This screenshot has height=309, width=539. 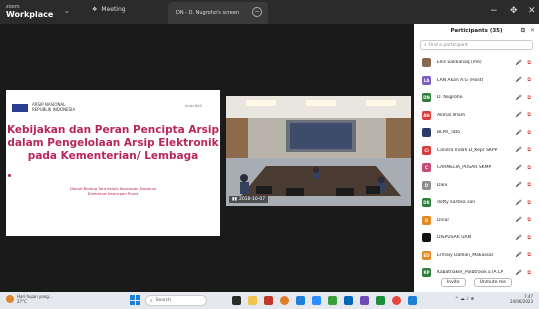 What do you see at coordinates (300, 300) in the screenshot?
I see `edge-icon` at bounding box center [300, 300].